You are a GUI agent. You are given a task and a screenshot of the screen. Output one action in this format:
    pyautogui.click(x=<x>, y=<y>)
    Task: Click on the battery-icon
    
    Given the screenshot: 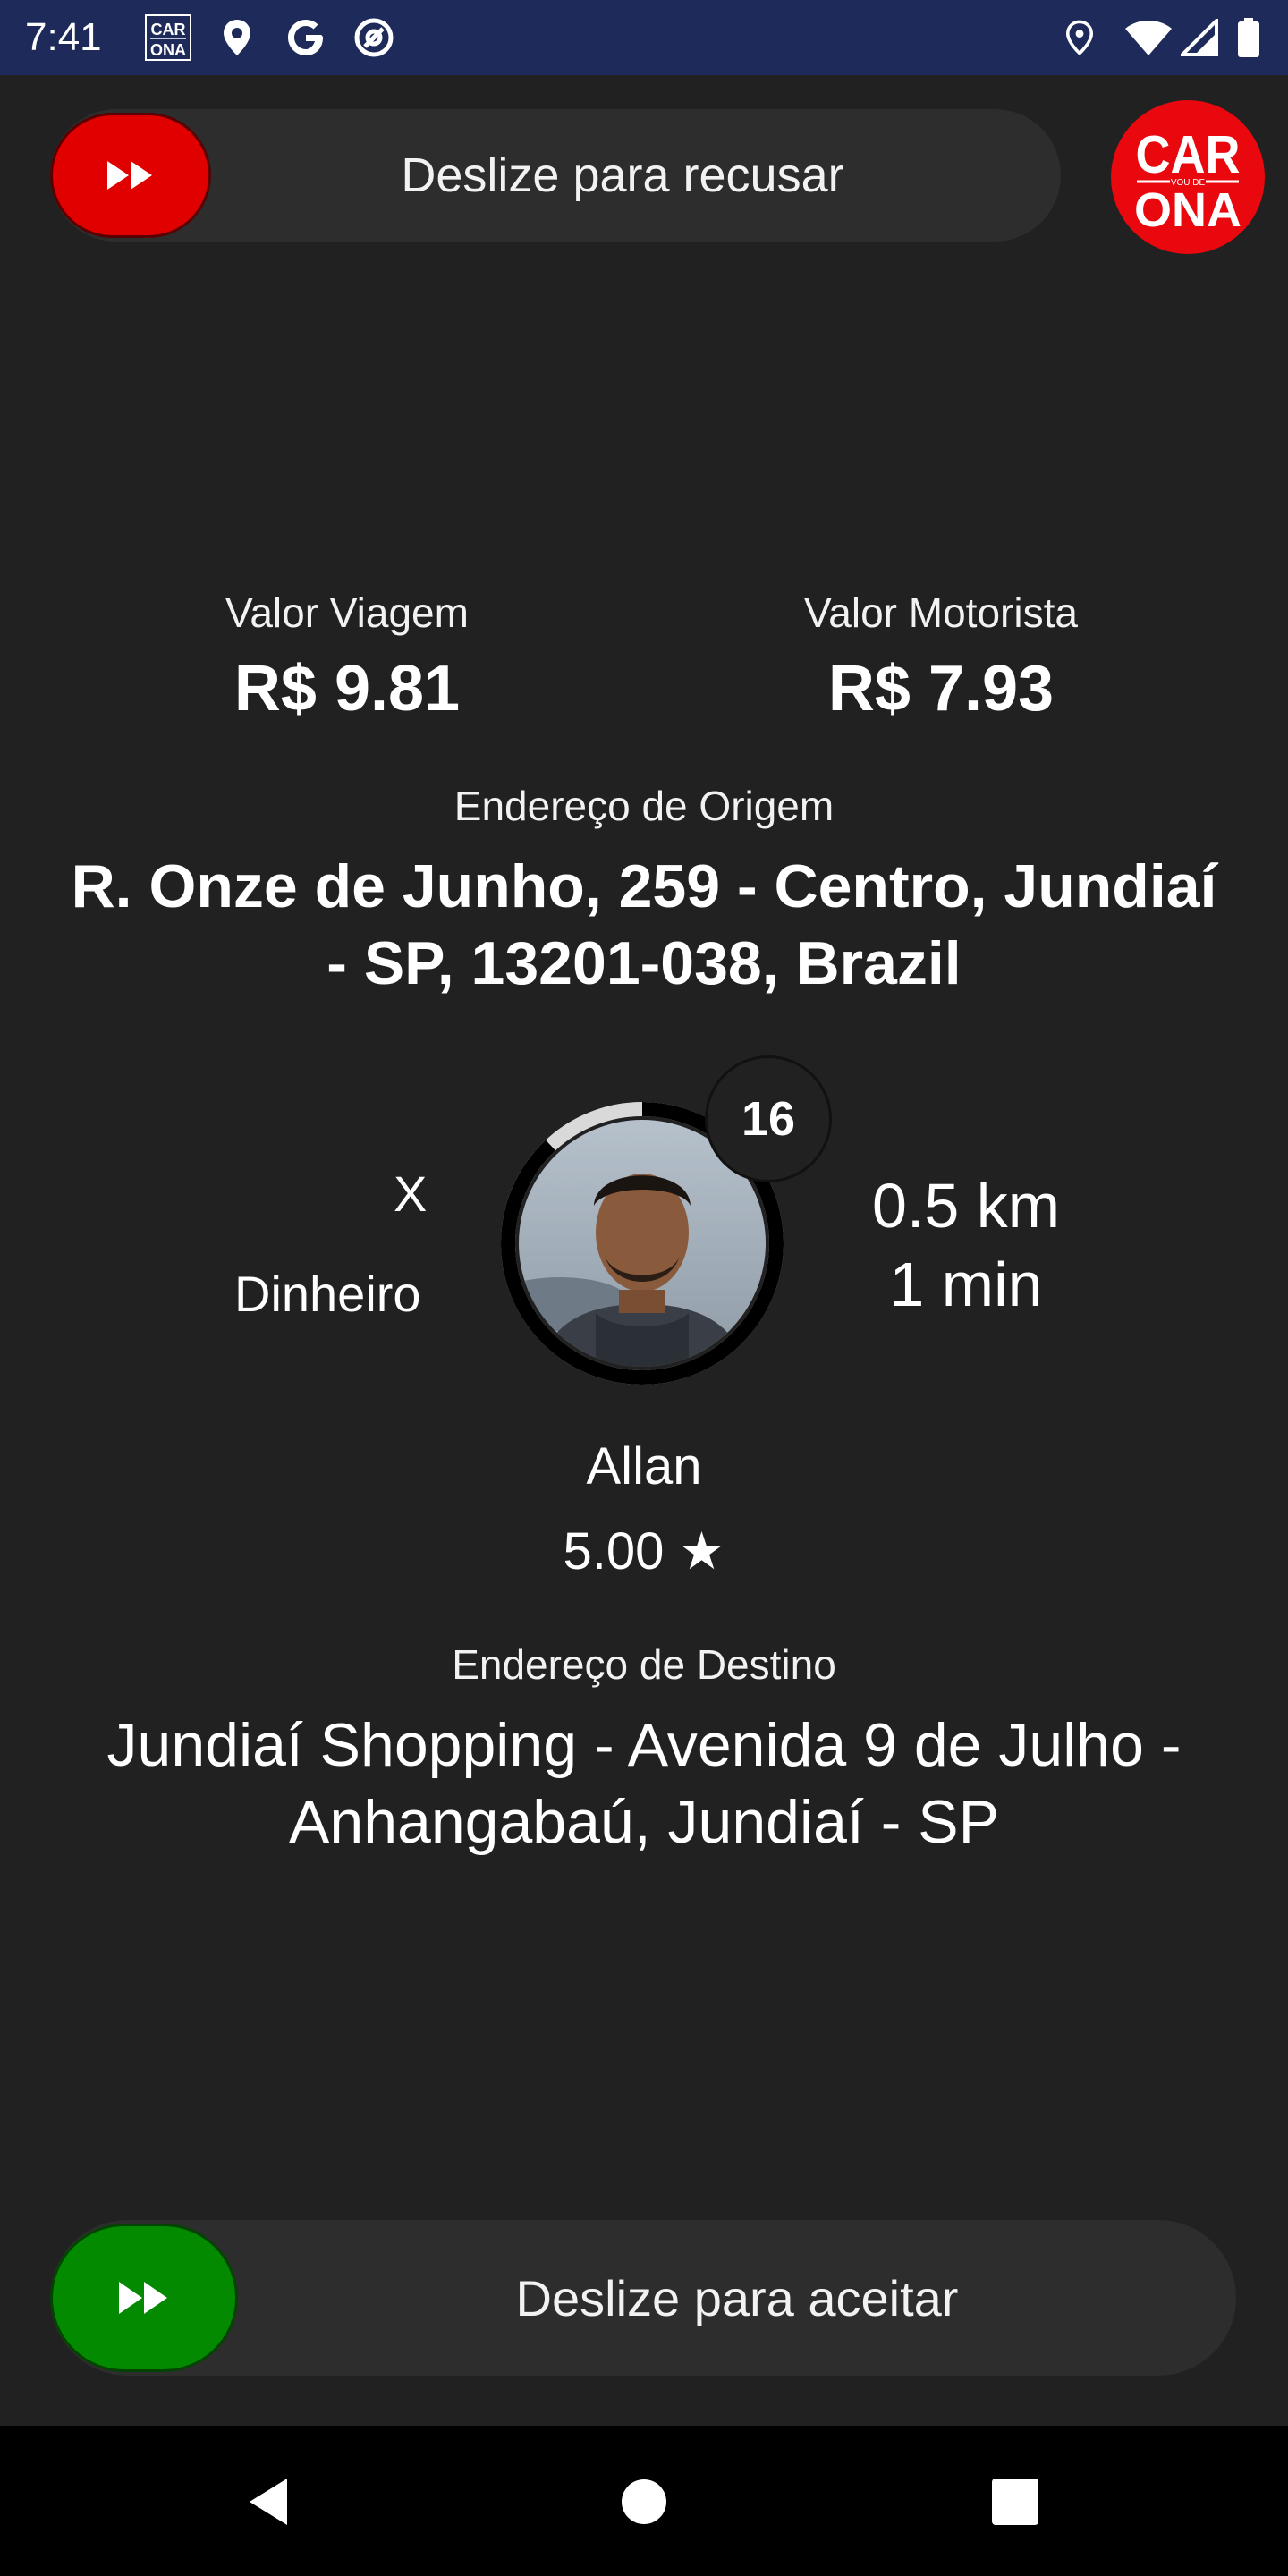 What is the action you would take?
    pyautogui.click(x=1249, y=38)
    